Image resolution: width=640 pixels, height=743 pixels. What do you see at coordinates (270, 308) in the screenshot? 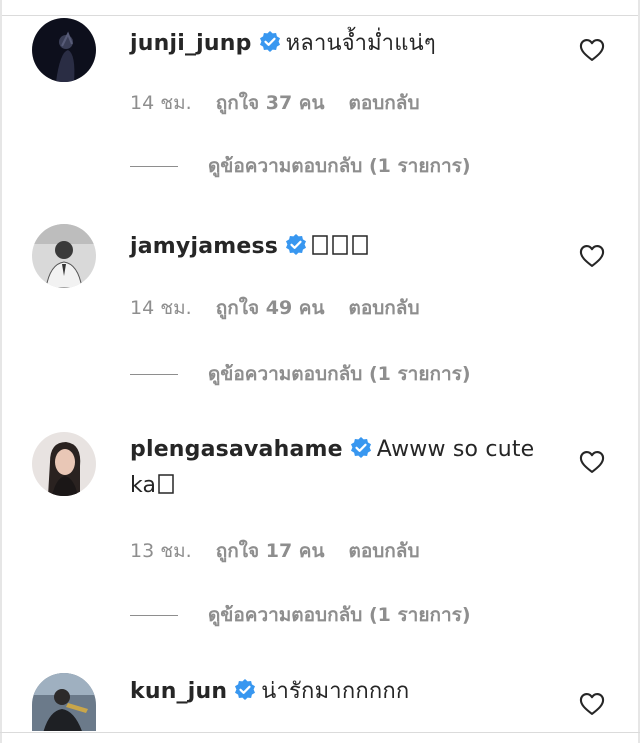
I see `comment-likes: ถูกใจ 49 คน` at bounding box center [270, 308].